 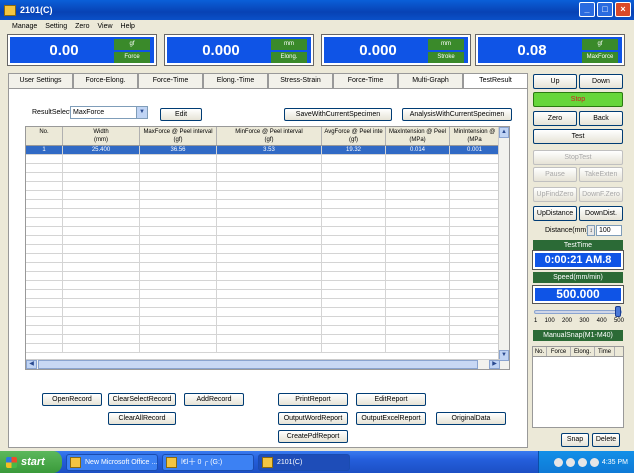 I want to click on stop-test-button: StopTest, so click(x=578, y=157).